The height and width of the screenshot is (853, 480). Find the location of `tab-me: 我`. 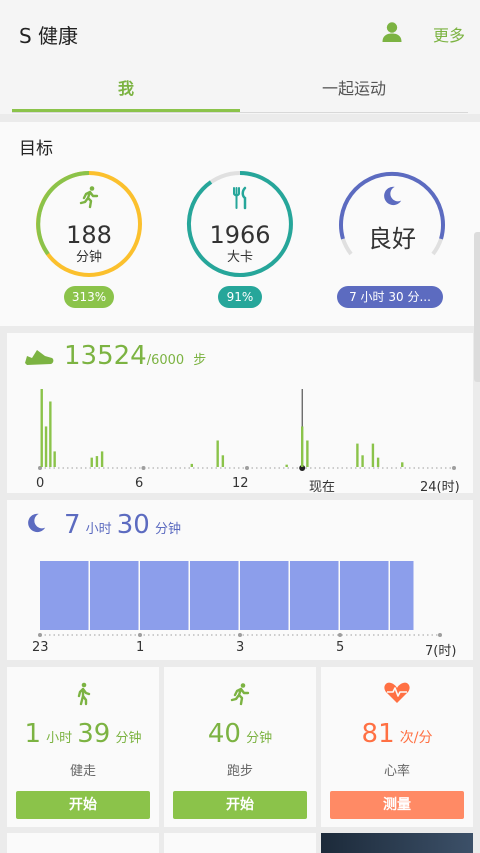

tab-me: 我 is located at coordinates (126, 89).